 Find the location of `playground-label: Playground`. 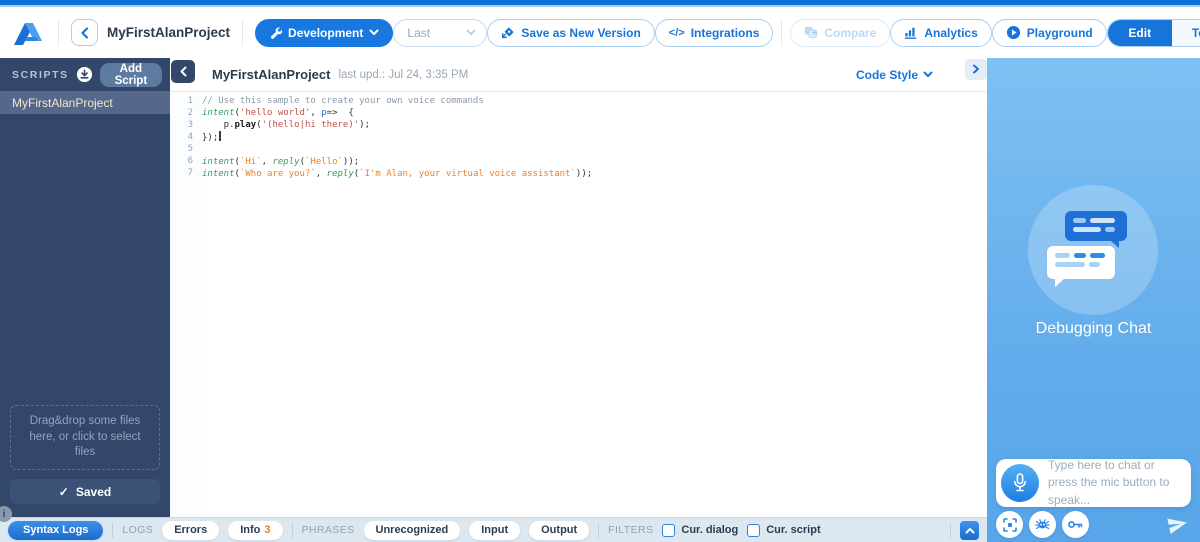

playground-label: Playground is located at coordinates (1059, 32).